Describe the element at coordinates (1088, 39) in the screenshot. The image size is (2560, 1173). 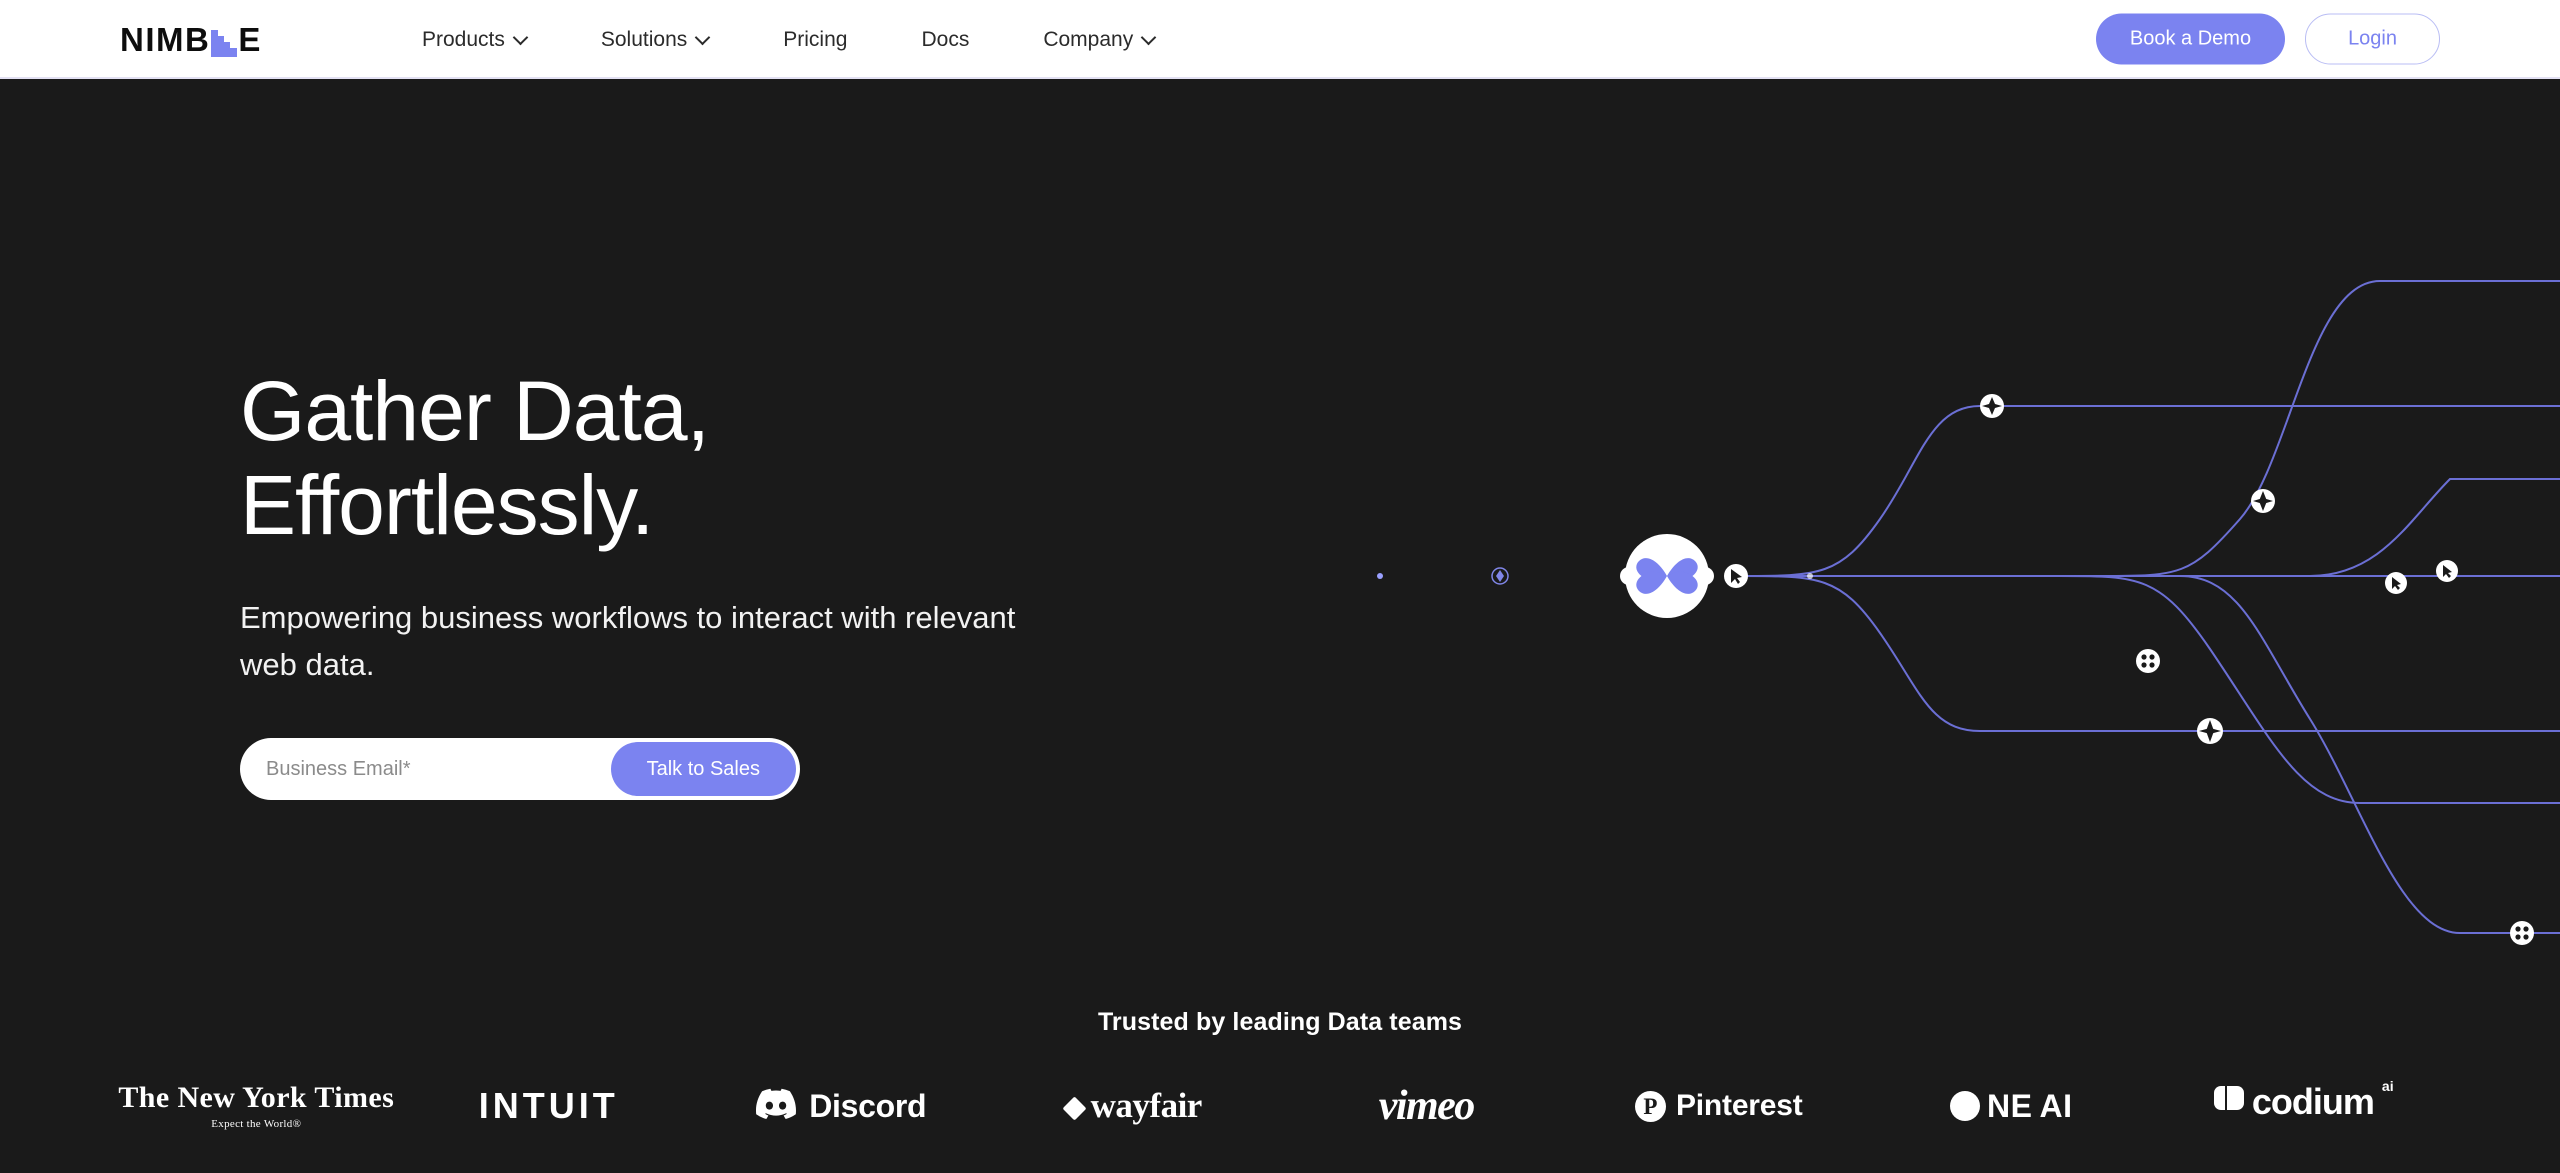
I see `nav-label: Company` at that location.